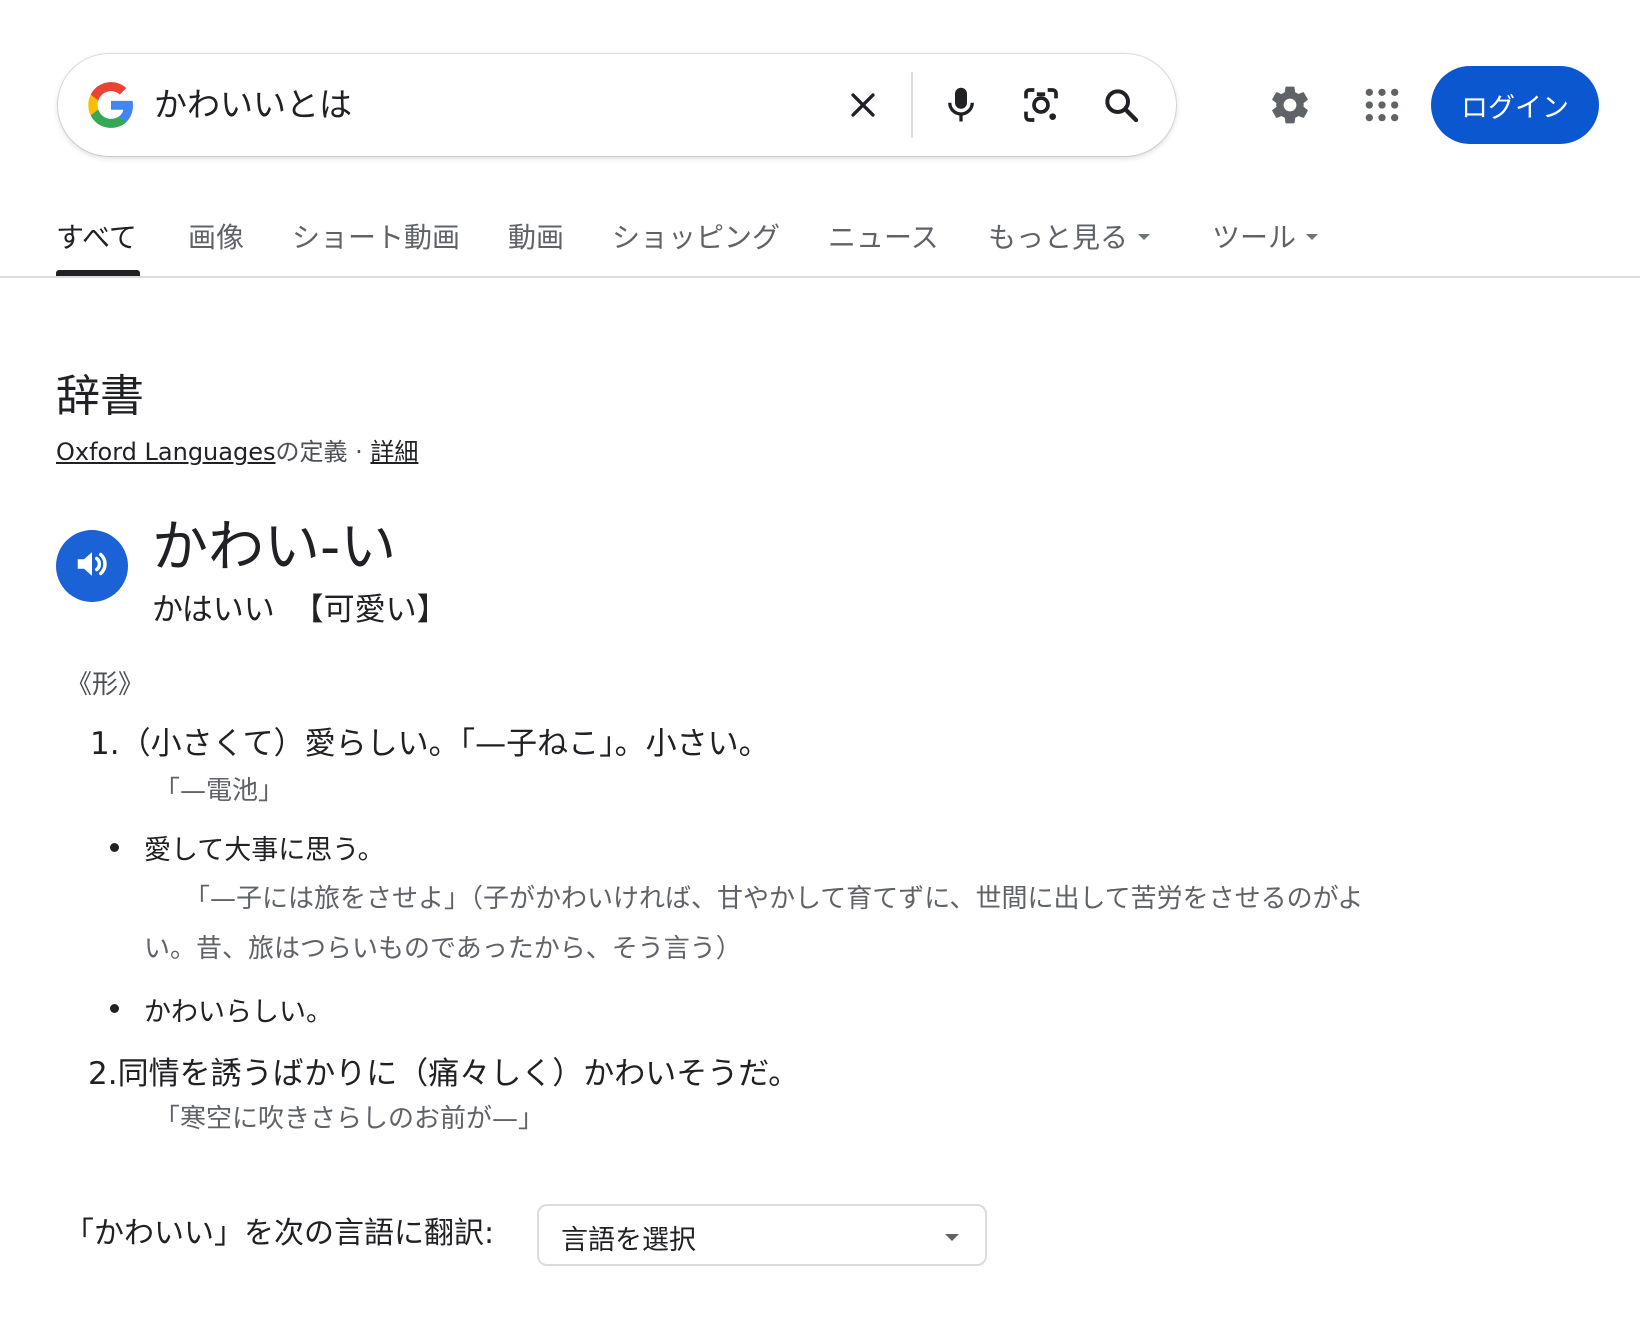  I want to click on sense-2-example: 「寒空に吹きさらしのお前が—」, so click(349, 1119).